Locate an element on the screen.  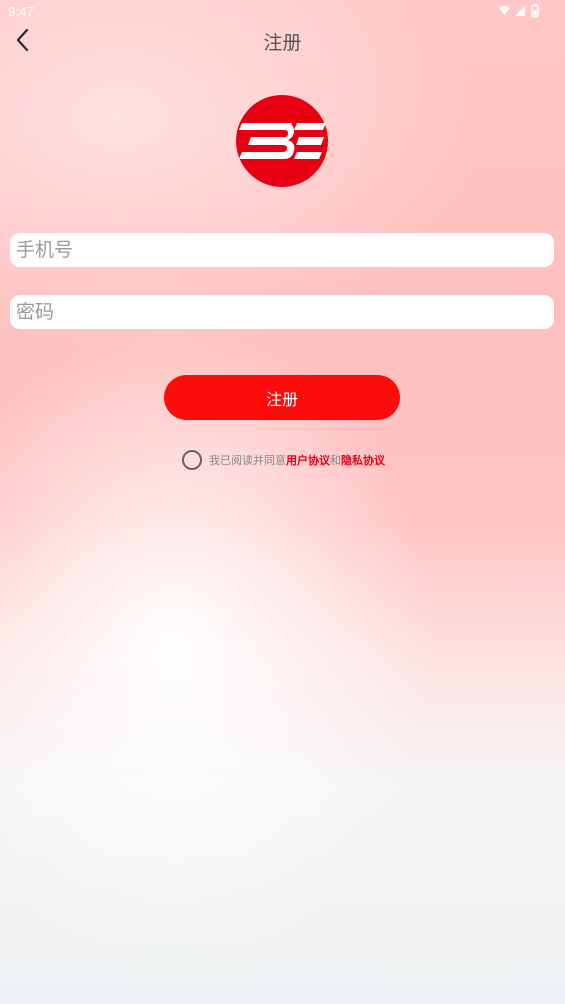
status-icons is located at coordinates (519, 11).